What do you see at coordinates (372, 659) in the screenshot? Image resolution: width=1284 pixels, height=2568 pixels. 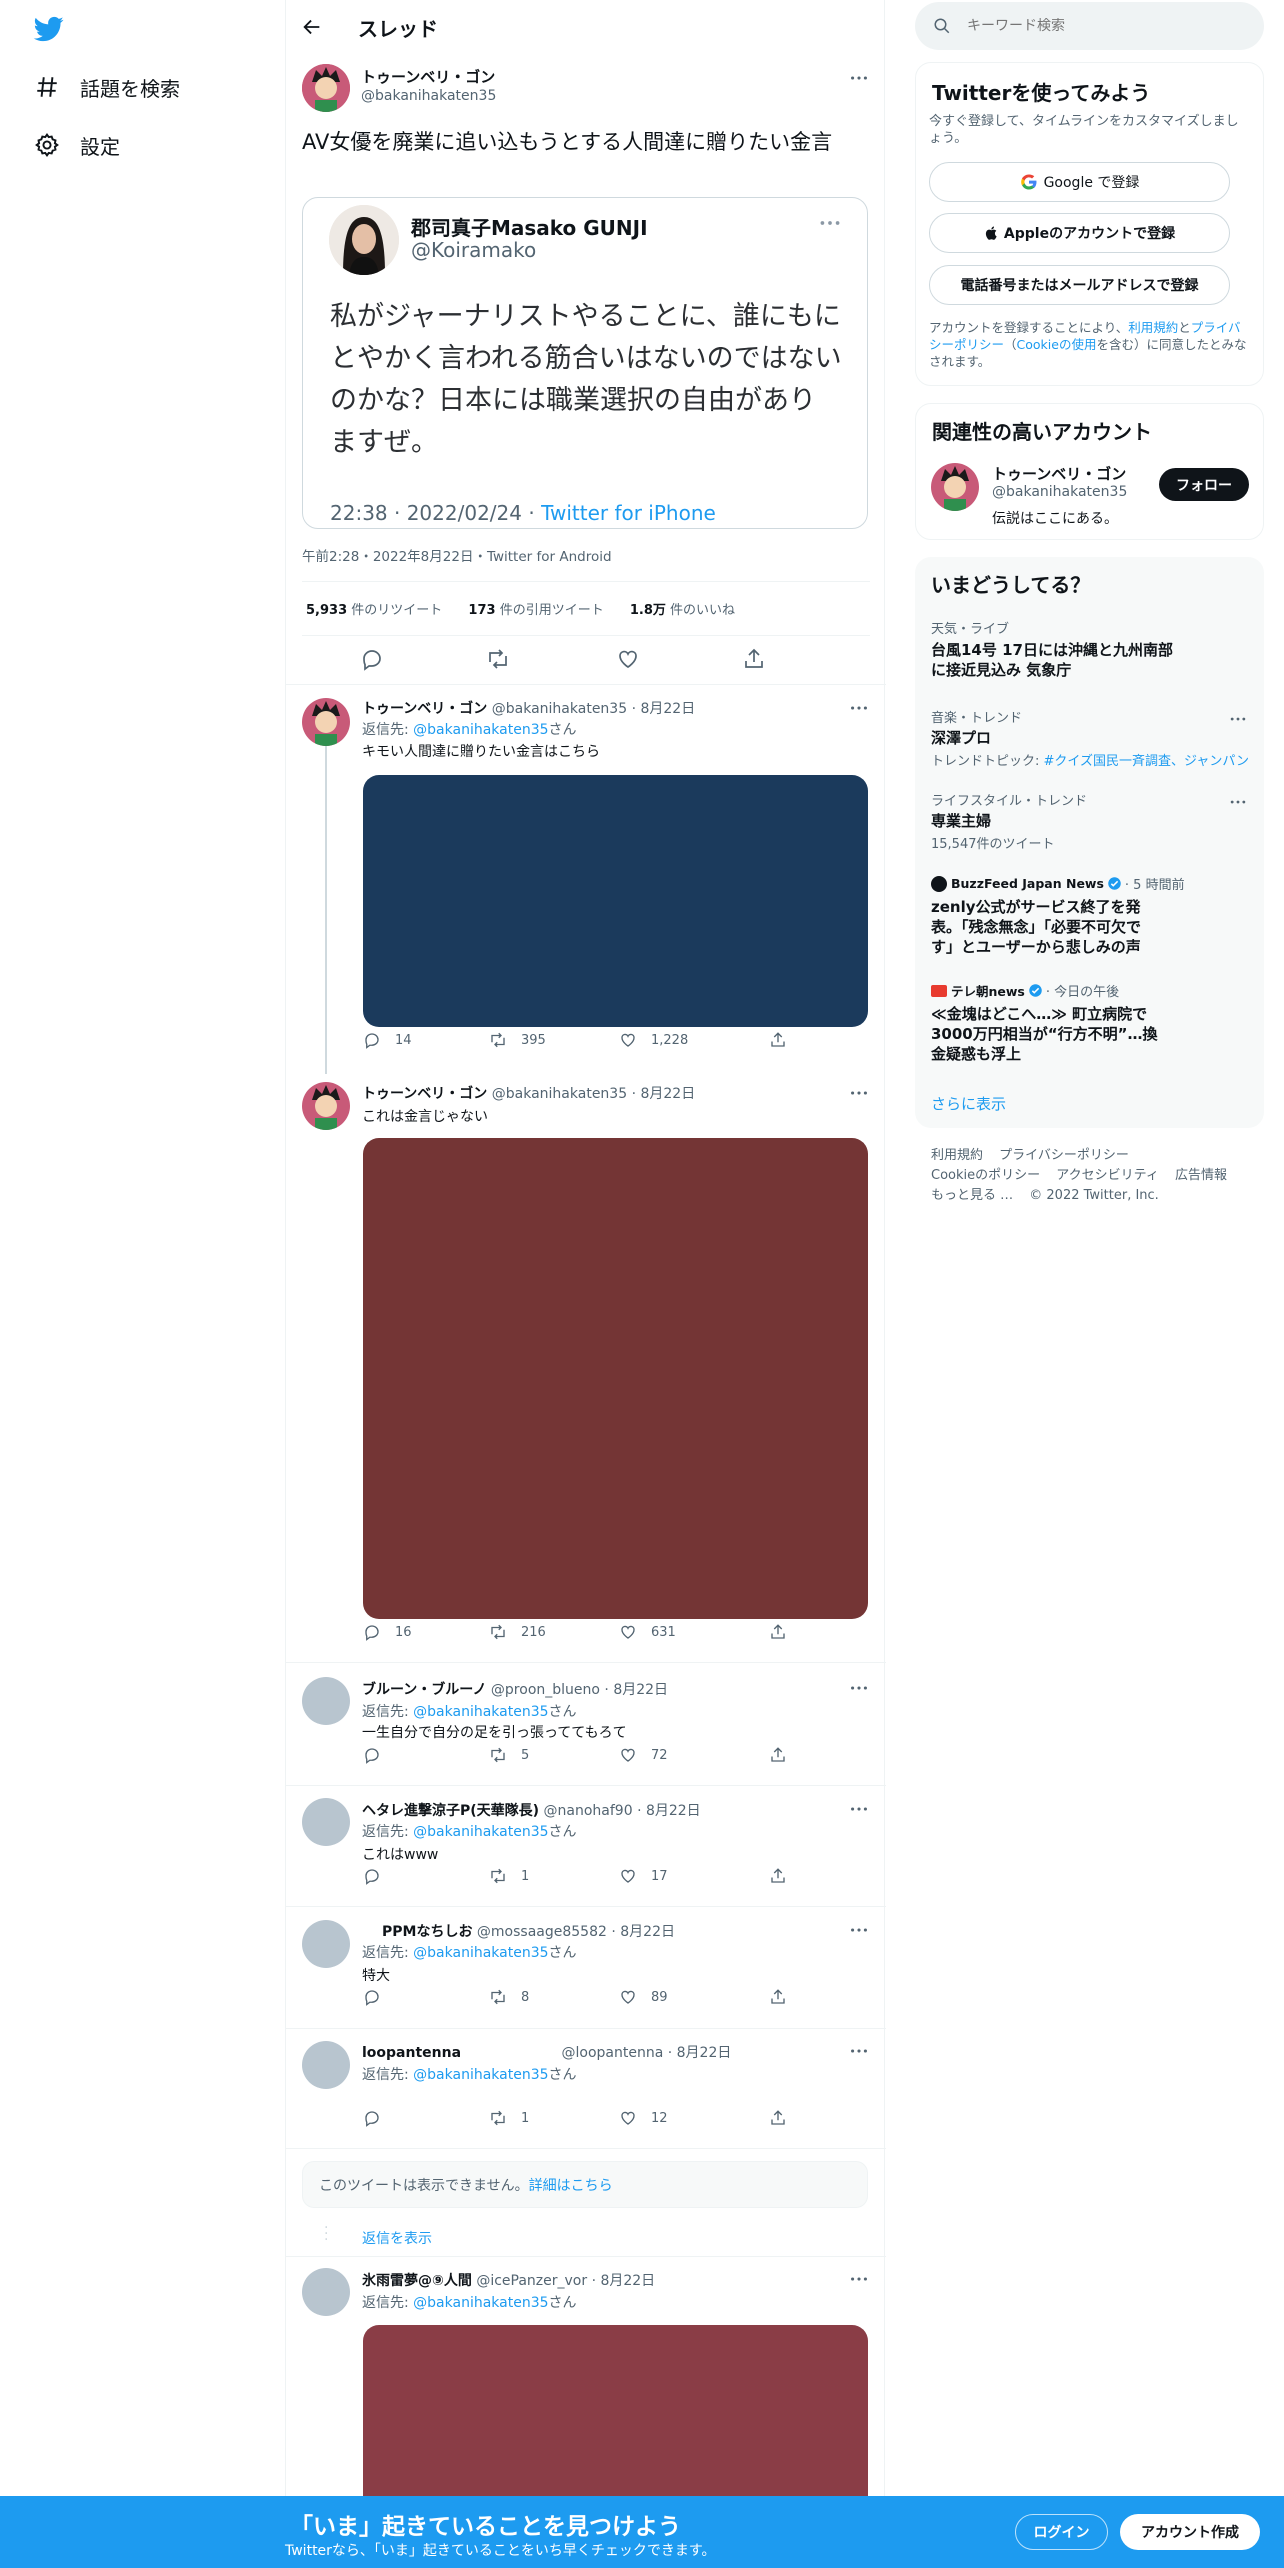 I see `reply-icon` at bounding box center [372, 659].